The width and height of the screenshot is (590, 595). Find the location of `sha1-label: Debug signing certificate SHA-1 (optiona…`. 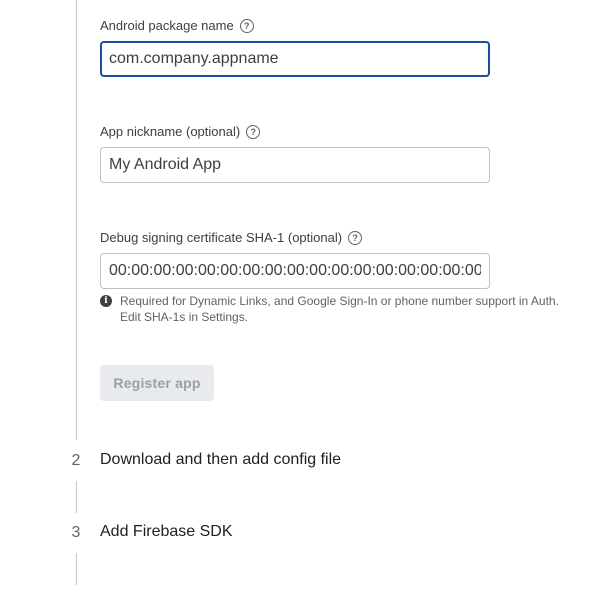

sha1-label: Debug signing certificate SHA-1 (optiona… is located at coordinates (231, 237).